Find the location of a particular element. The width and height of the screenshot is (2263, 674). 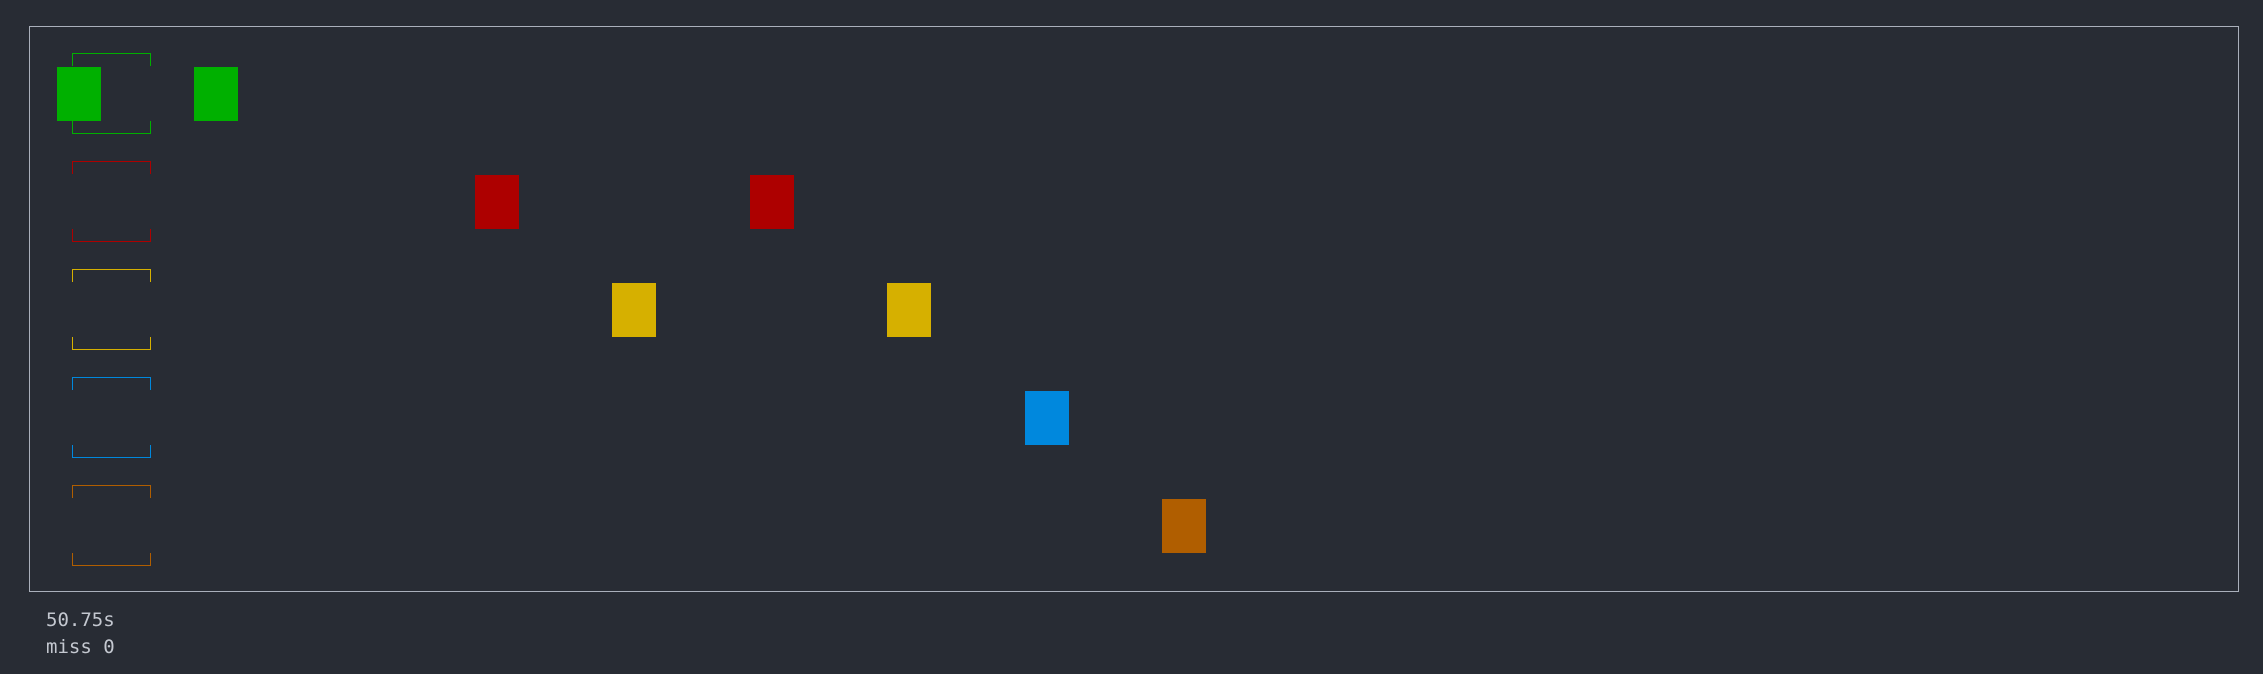

elapsed-time: 50.75s is located at coordinates (80, 620).